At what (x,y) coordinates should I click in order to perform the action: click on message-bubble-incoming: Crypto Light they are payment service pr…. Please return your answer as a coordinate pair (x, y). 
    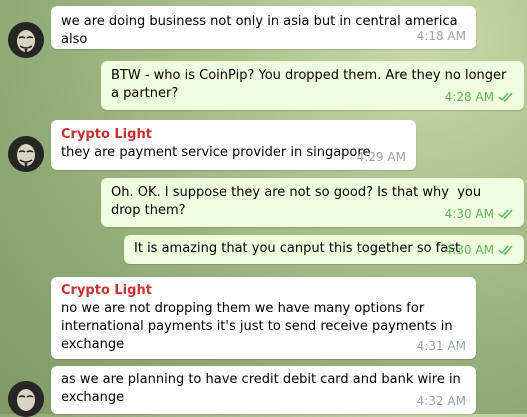
    Looking at the image, I should click on (233, 145).